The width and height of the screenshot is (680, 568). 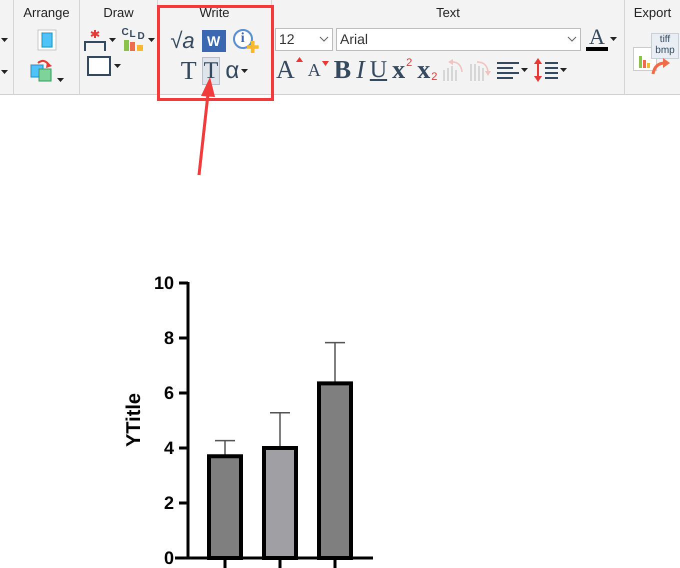 I want to click on group-label: Export, so click(x=653, y=13).